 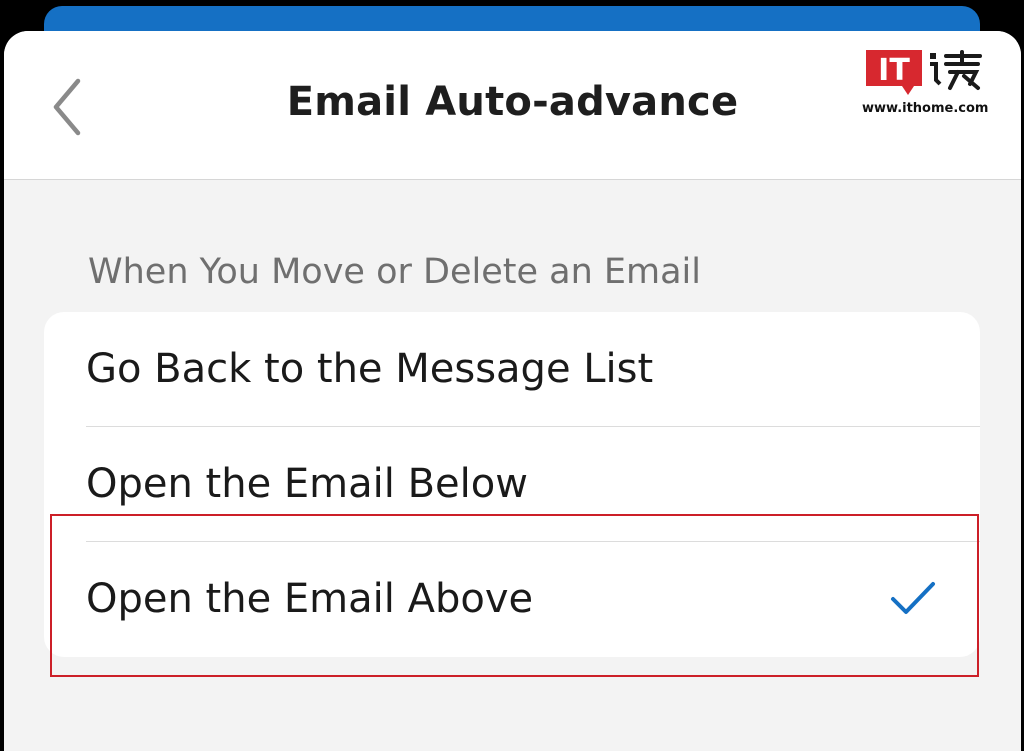 I want to click on section-header: When You Move or Delete an Email, so click(x=394, y=272).